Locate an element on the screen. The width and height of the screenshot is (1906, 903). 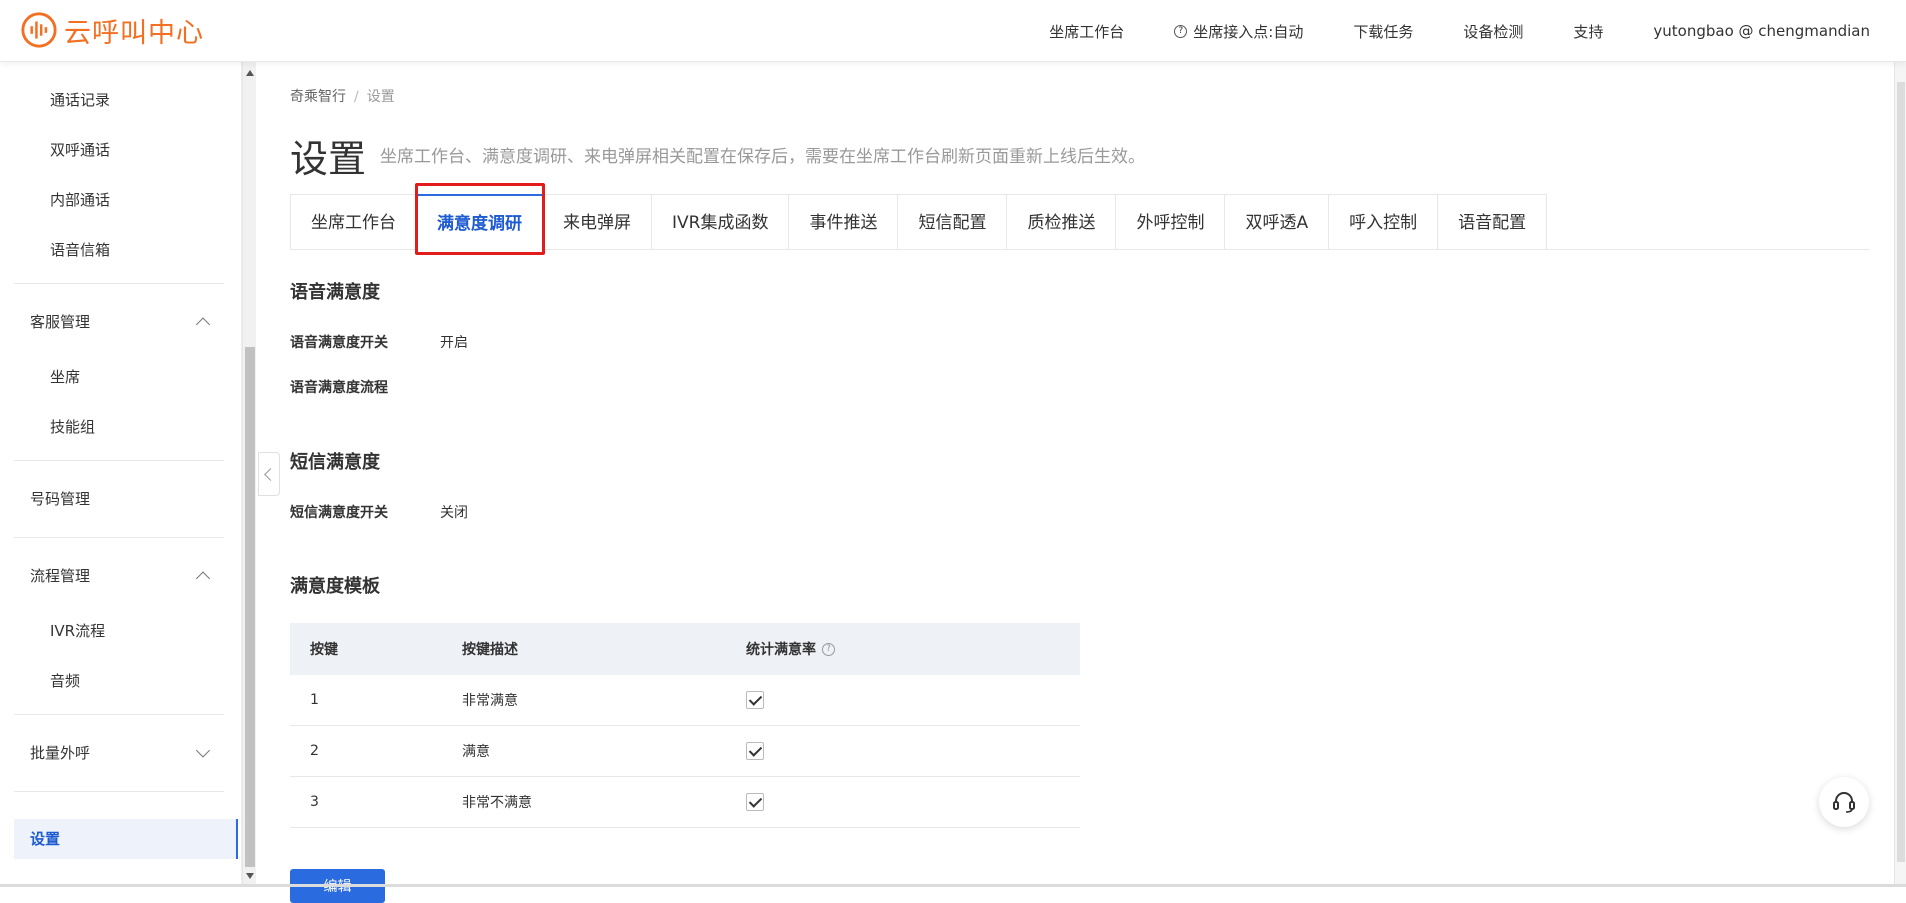
page-scrollbar is located at coordinates (1900, 474).